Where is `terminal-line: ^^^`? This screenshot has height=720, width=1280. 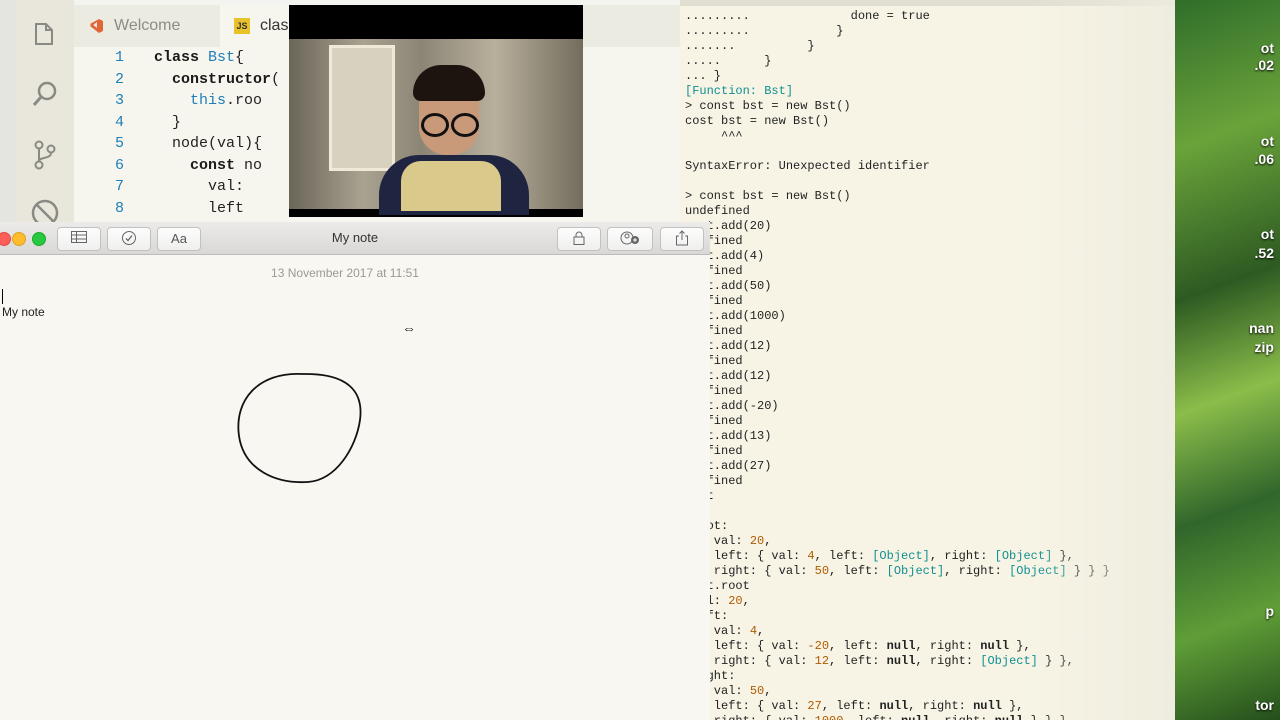 terminal-line: ^^^ is located at coordinates (714, 136).